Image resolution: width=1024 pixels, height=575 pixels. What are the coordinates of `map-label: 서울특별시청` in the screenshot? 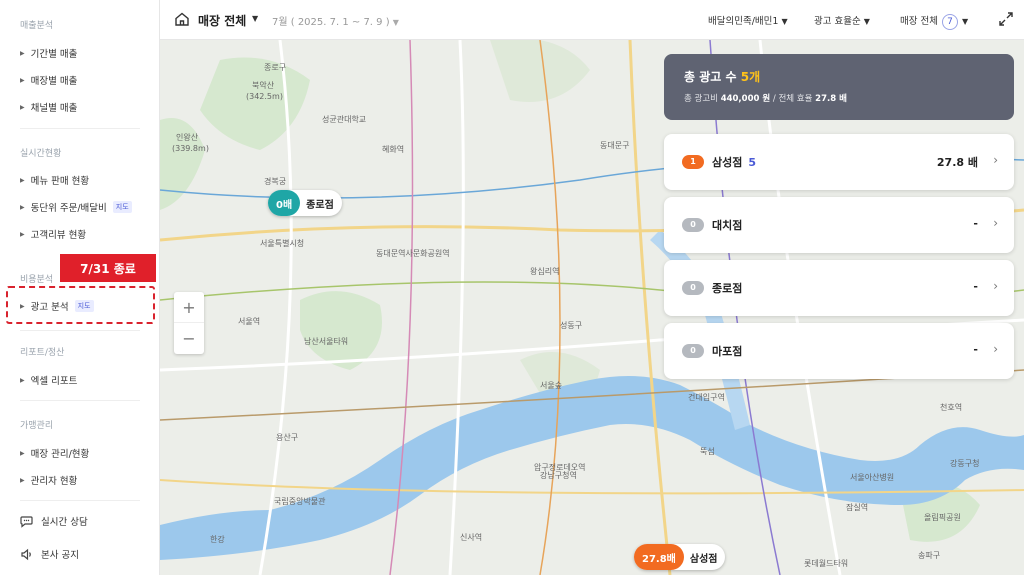 It's located at (282, 243).